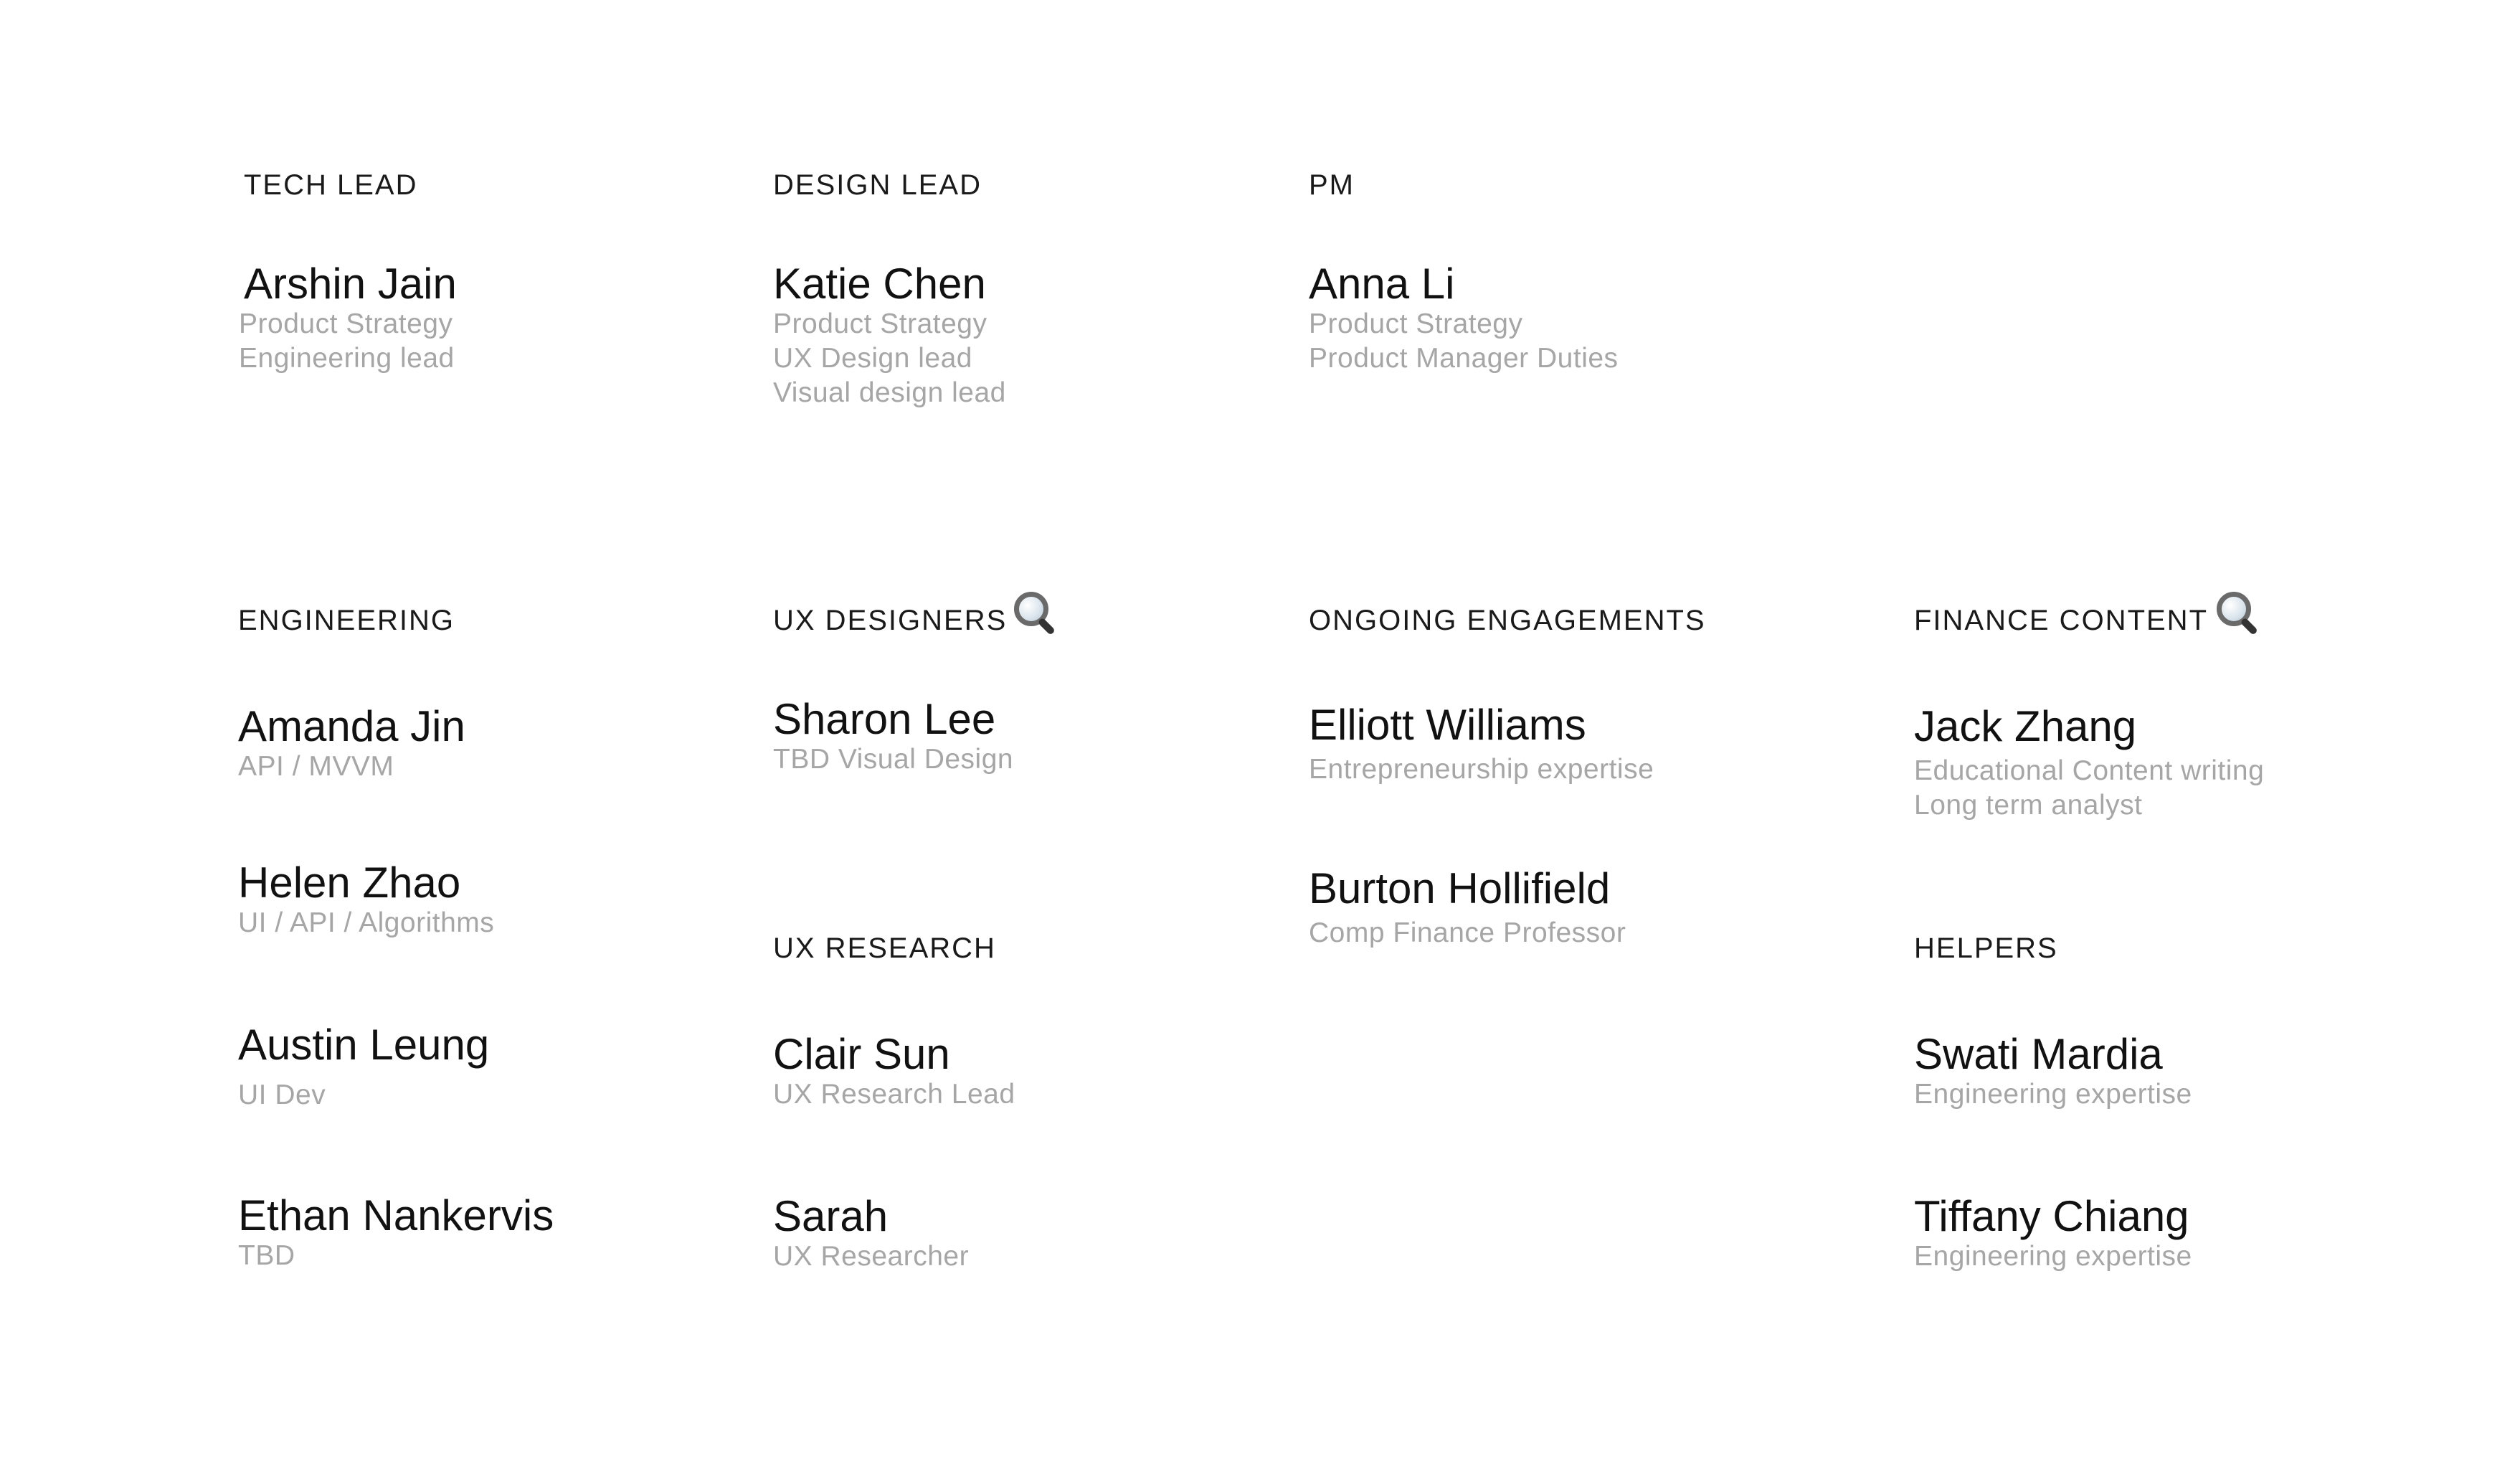 This screenshot has width=2520, height=1469. I want to click on section-heading: ENGINEERING, so click(346, 620).